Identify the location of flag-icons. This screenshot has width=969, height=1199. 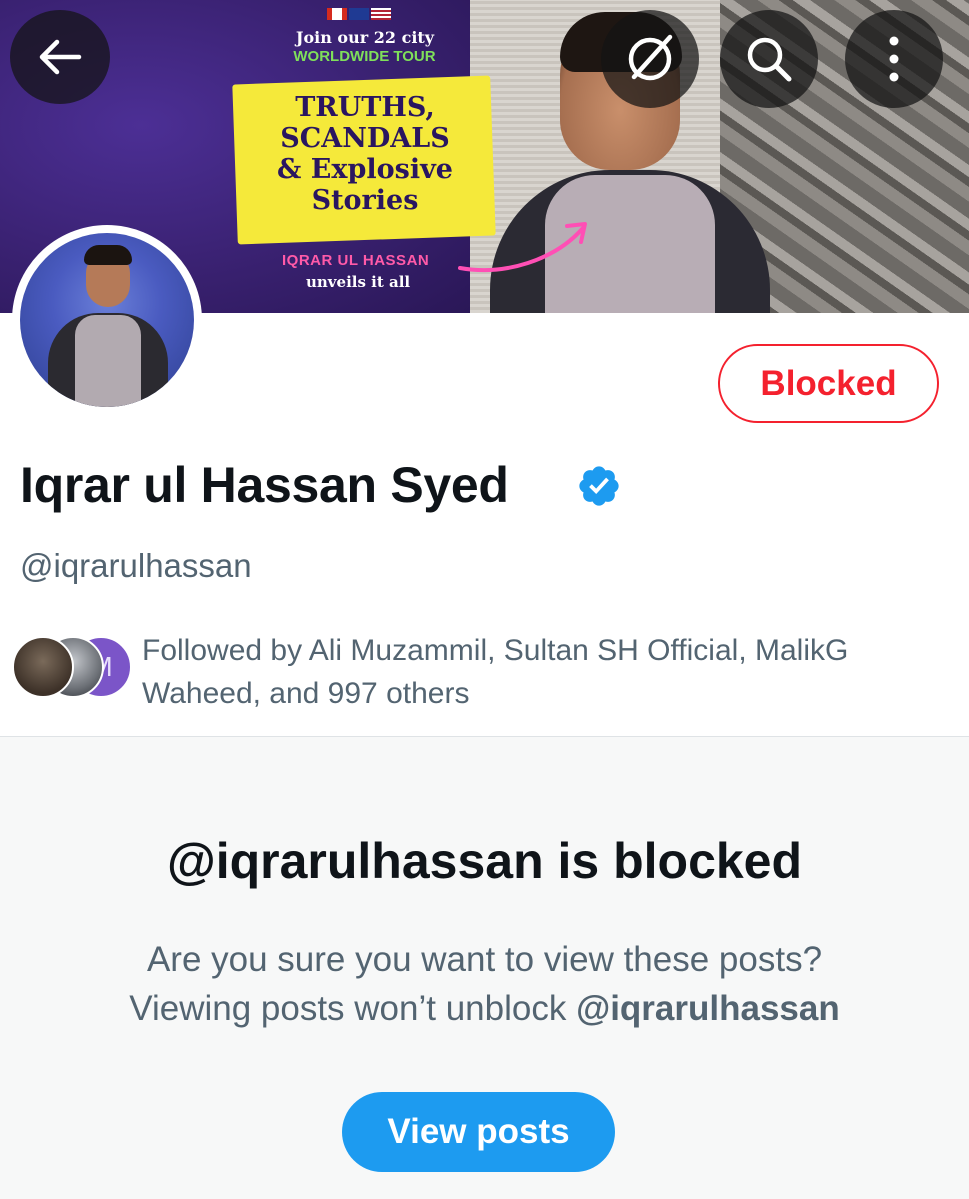
(360, 13).